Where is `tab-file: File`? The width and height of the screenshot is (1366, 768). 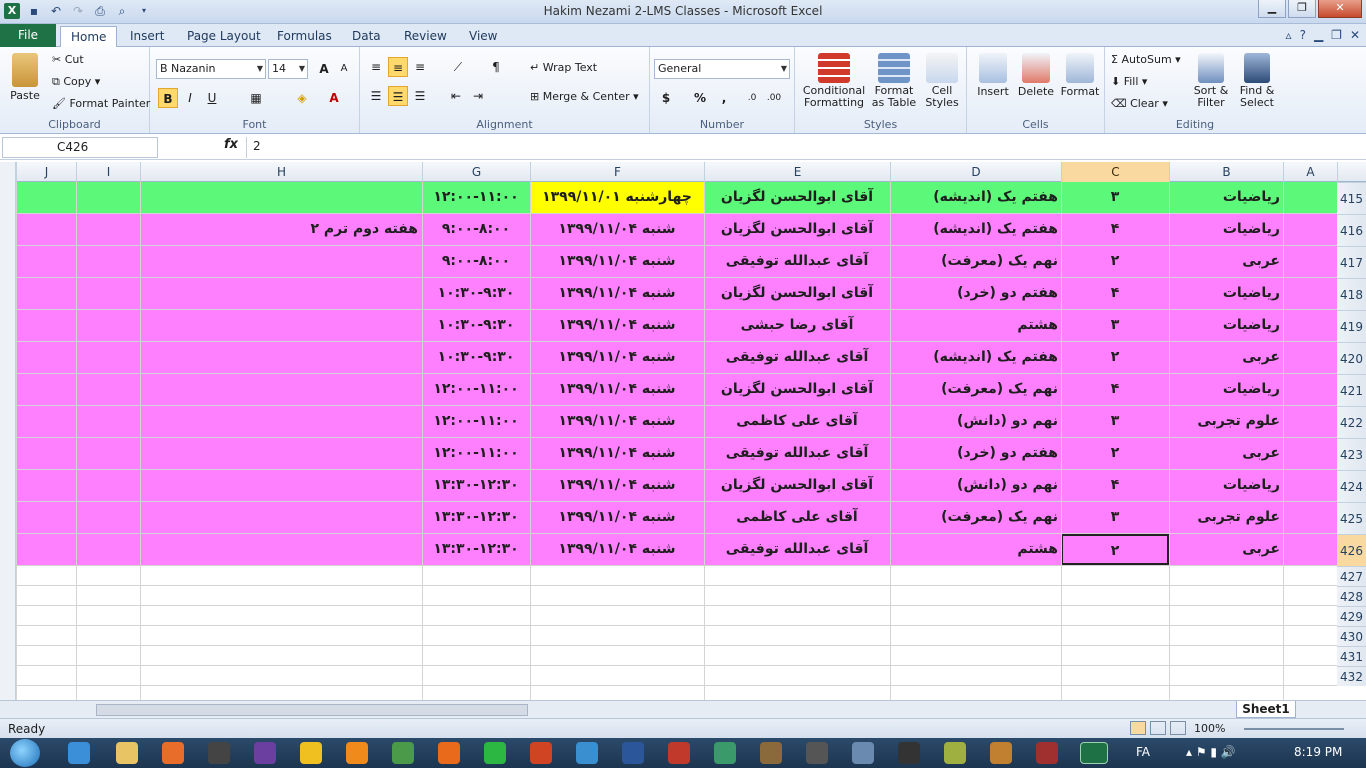 tab-file: File is located at coordinates (28, 35).